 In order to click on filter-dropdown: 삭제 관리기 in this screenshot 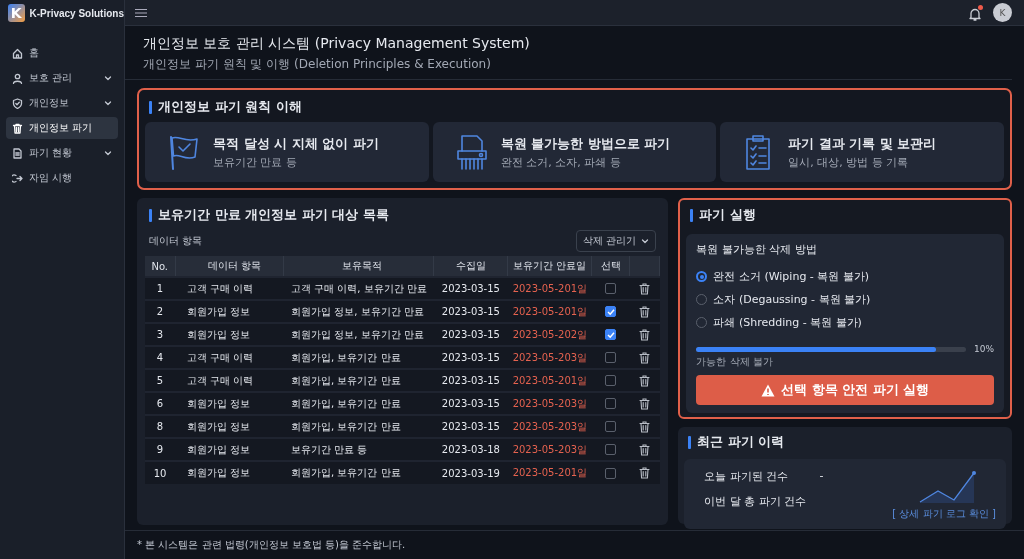, I will do `click(616, 241)`.